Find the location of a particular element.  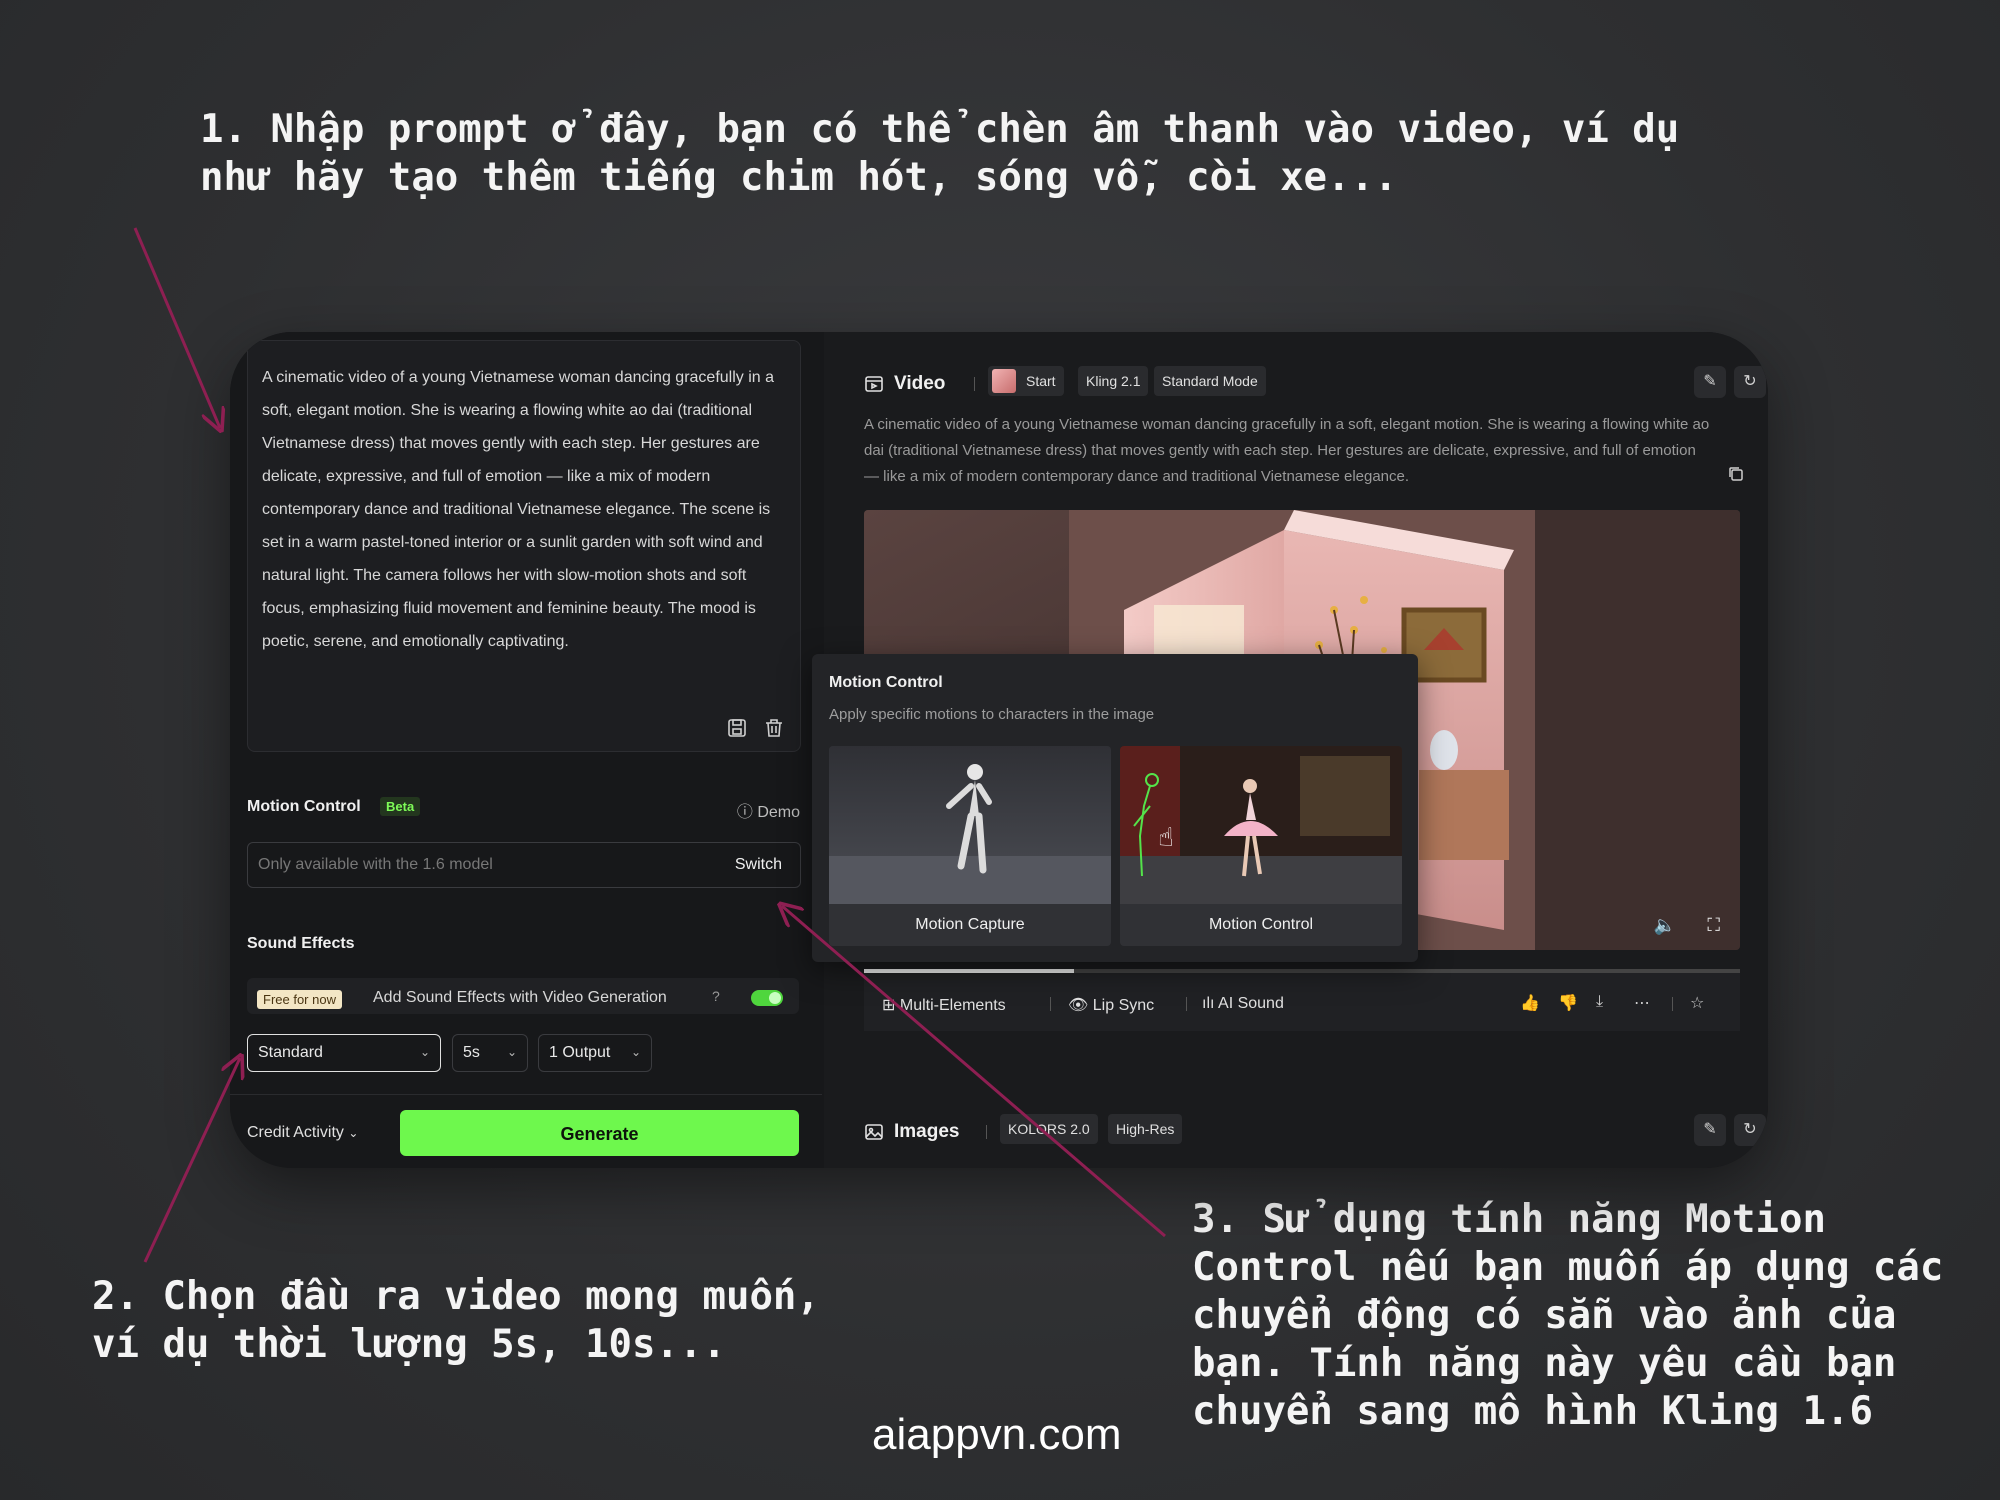

thumbs-up-icon: 👍 is located at coordinates (1530, 1003).